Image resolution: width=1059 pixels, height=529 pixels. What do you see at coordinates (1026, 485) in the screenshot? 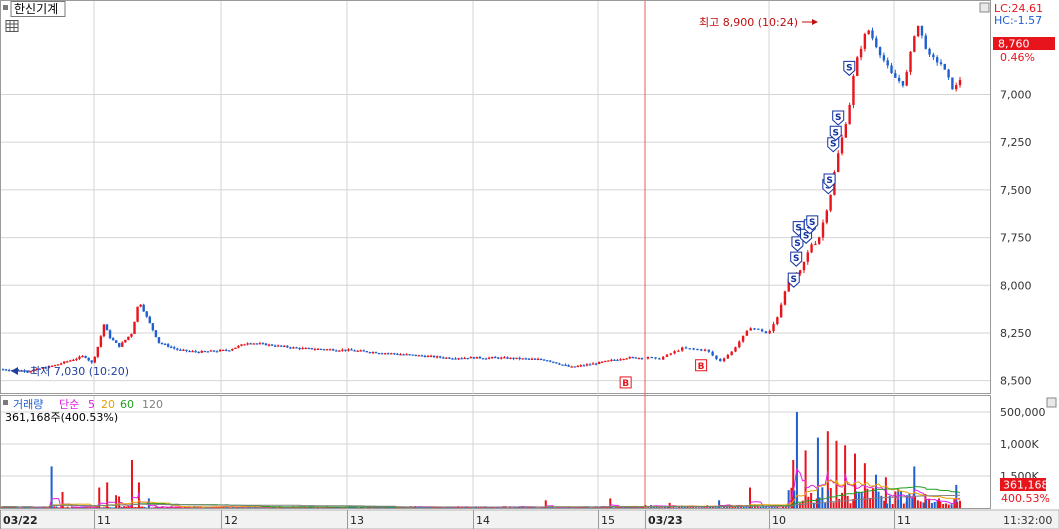
I see `last-volume-label: 361,168` at bounding box center [1026, 485].